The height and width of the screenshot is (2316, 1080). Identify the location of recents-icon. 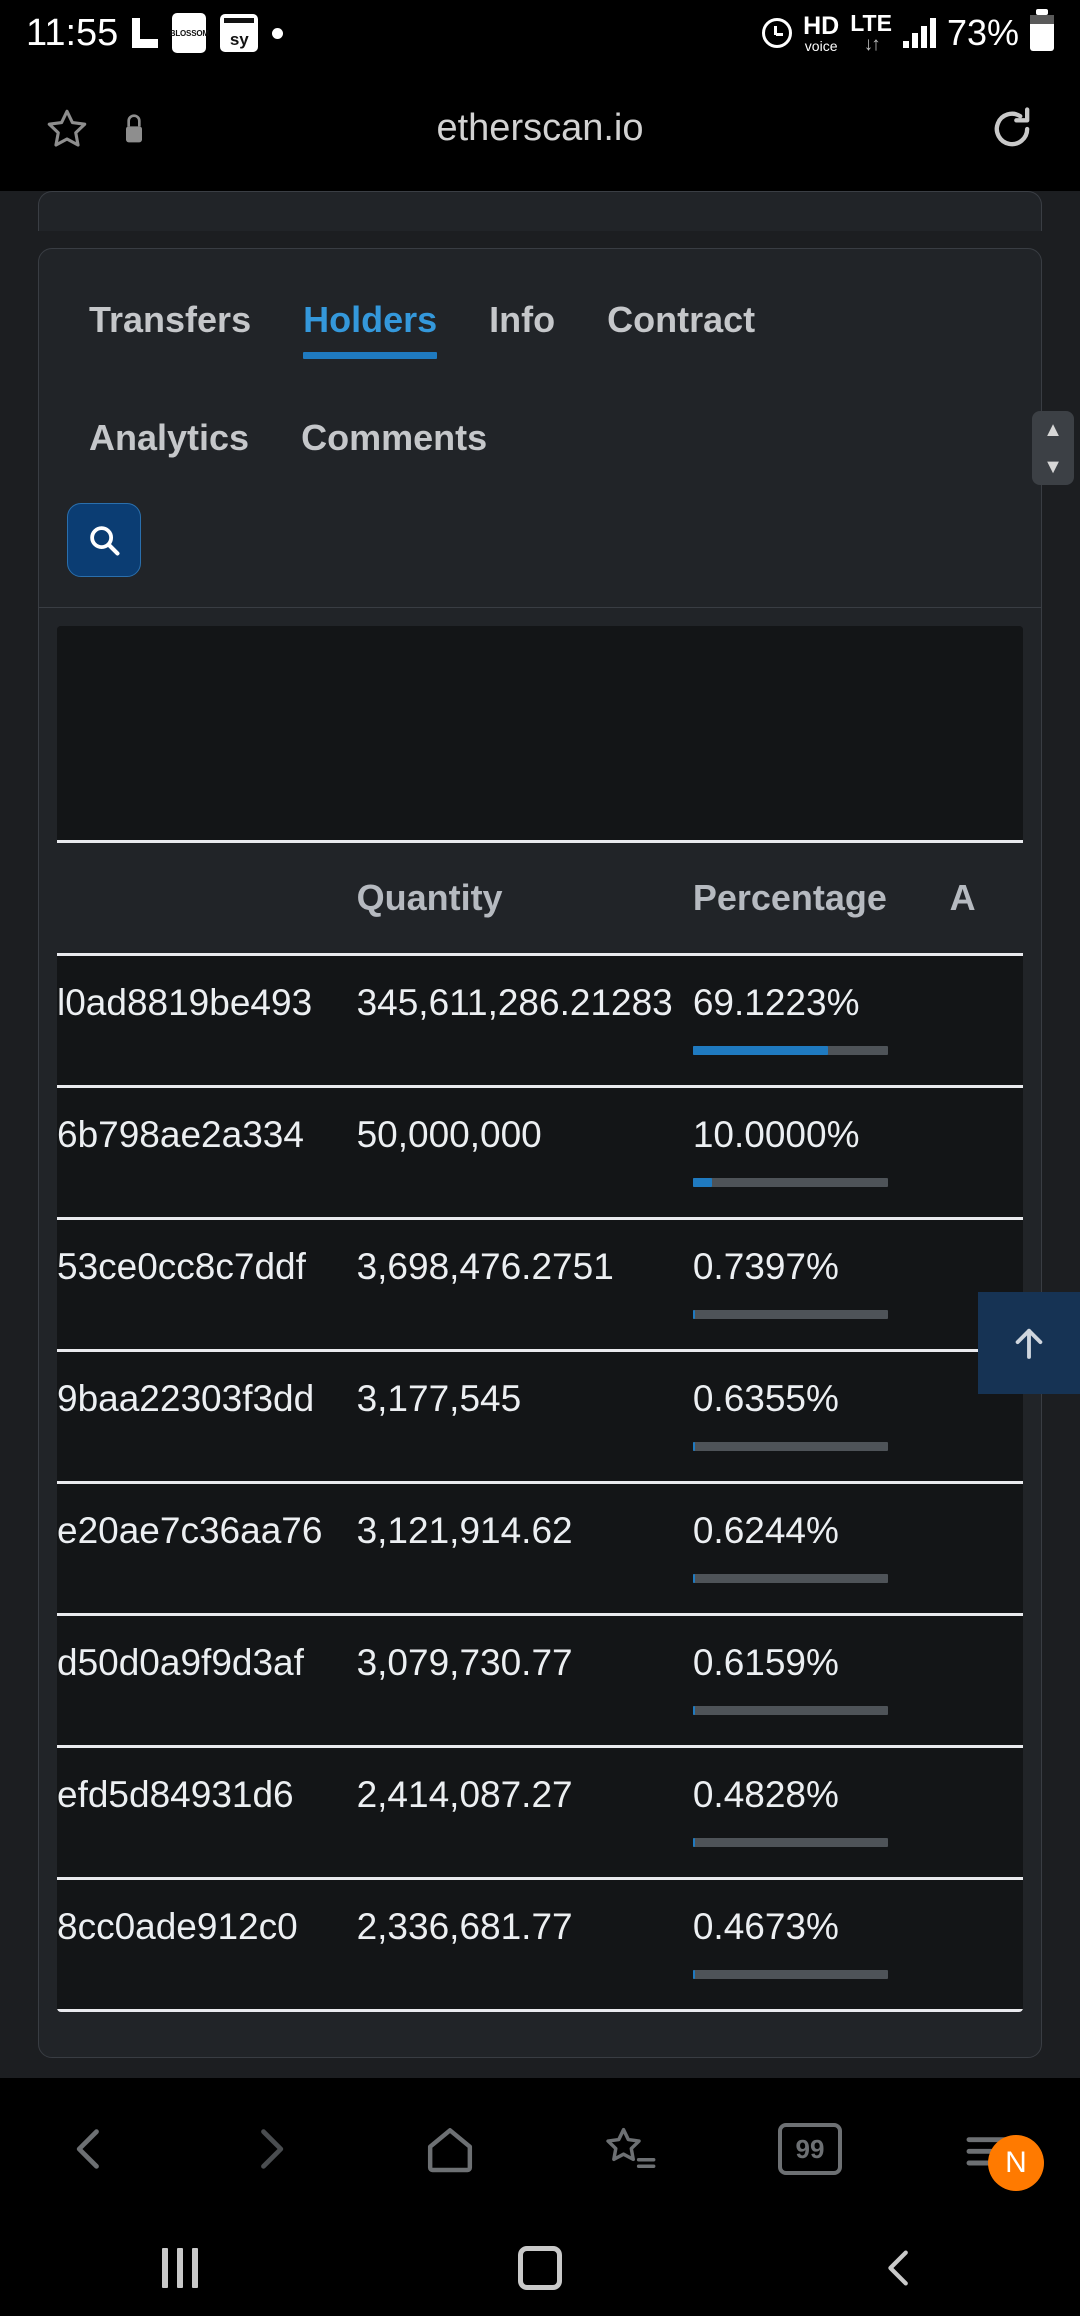
(180, 2268).